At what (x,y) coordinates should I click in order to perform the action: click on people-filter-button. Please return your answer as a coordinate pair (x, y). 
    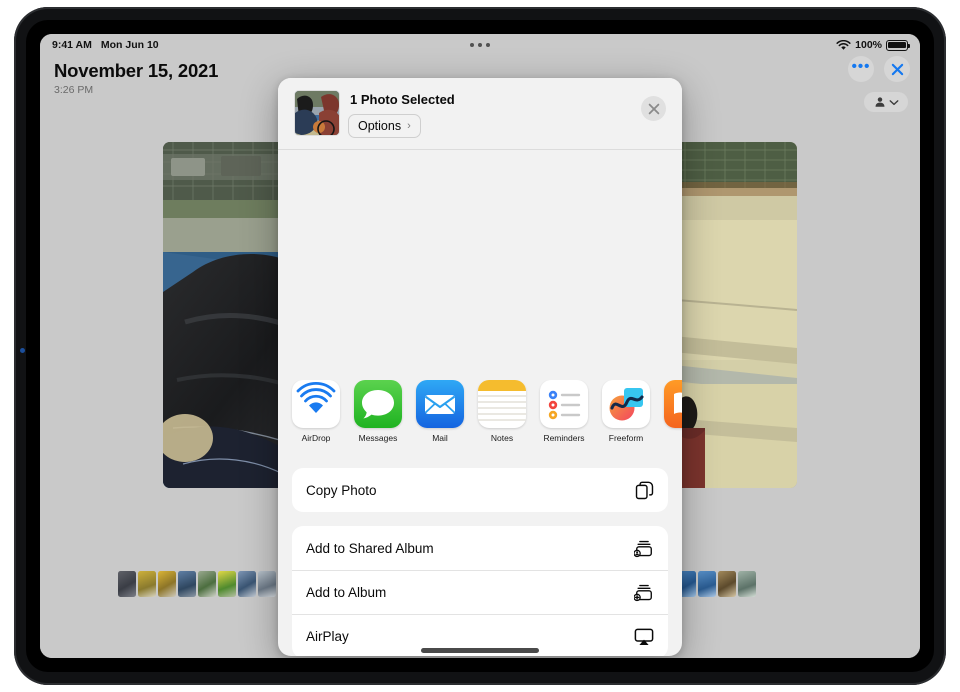
    Looking at the image, I should click on (886, 102).